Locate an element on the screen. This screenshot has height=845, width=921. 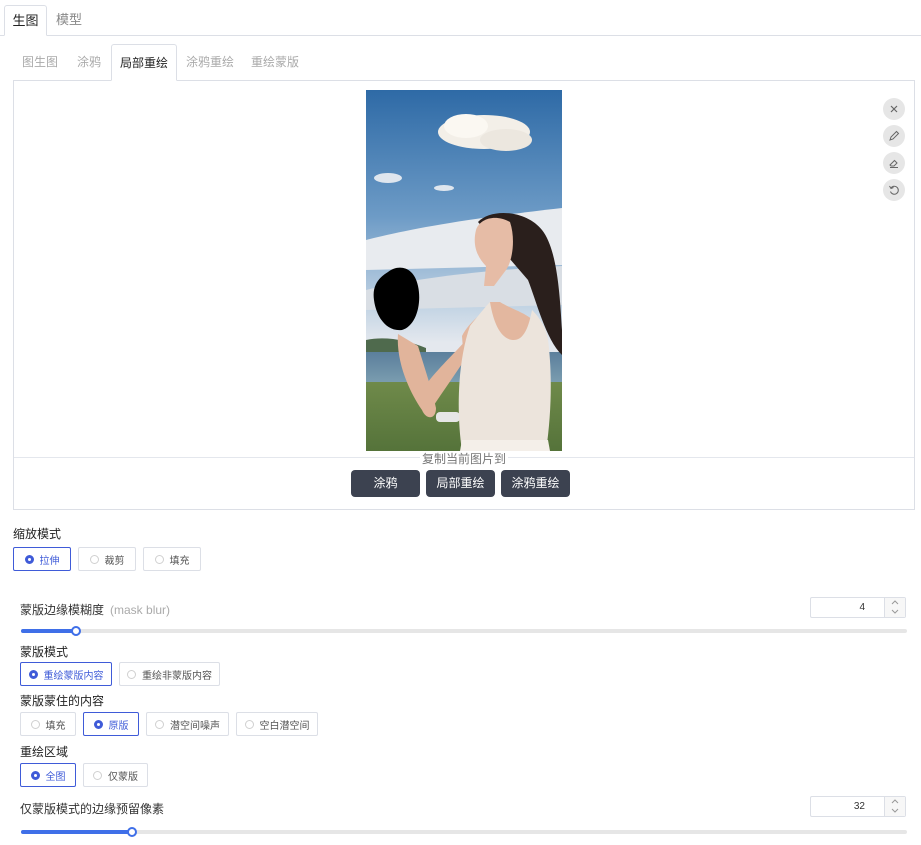
source-image is located at coordinates (464, 270).